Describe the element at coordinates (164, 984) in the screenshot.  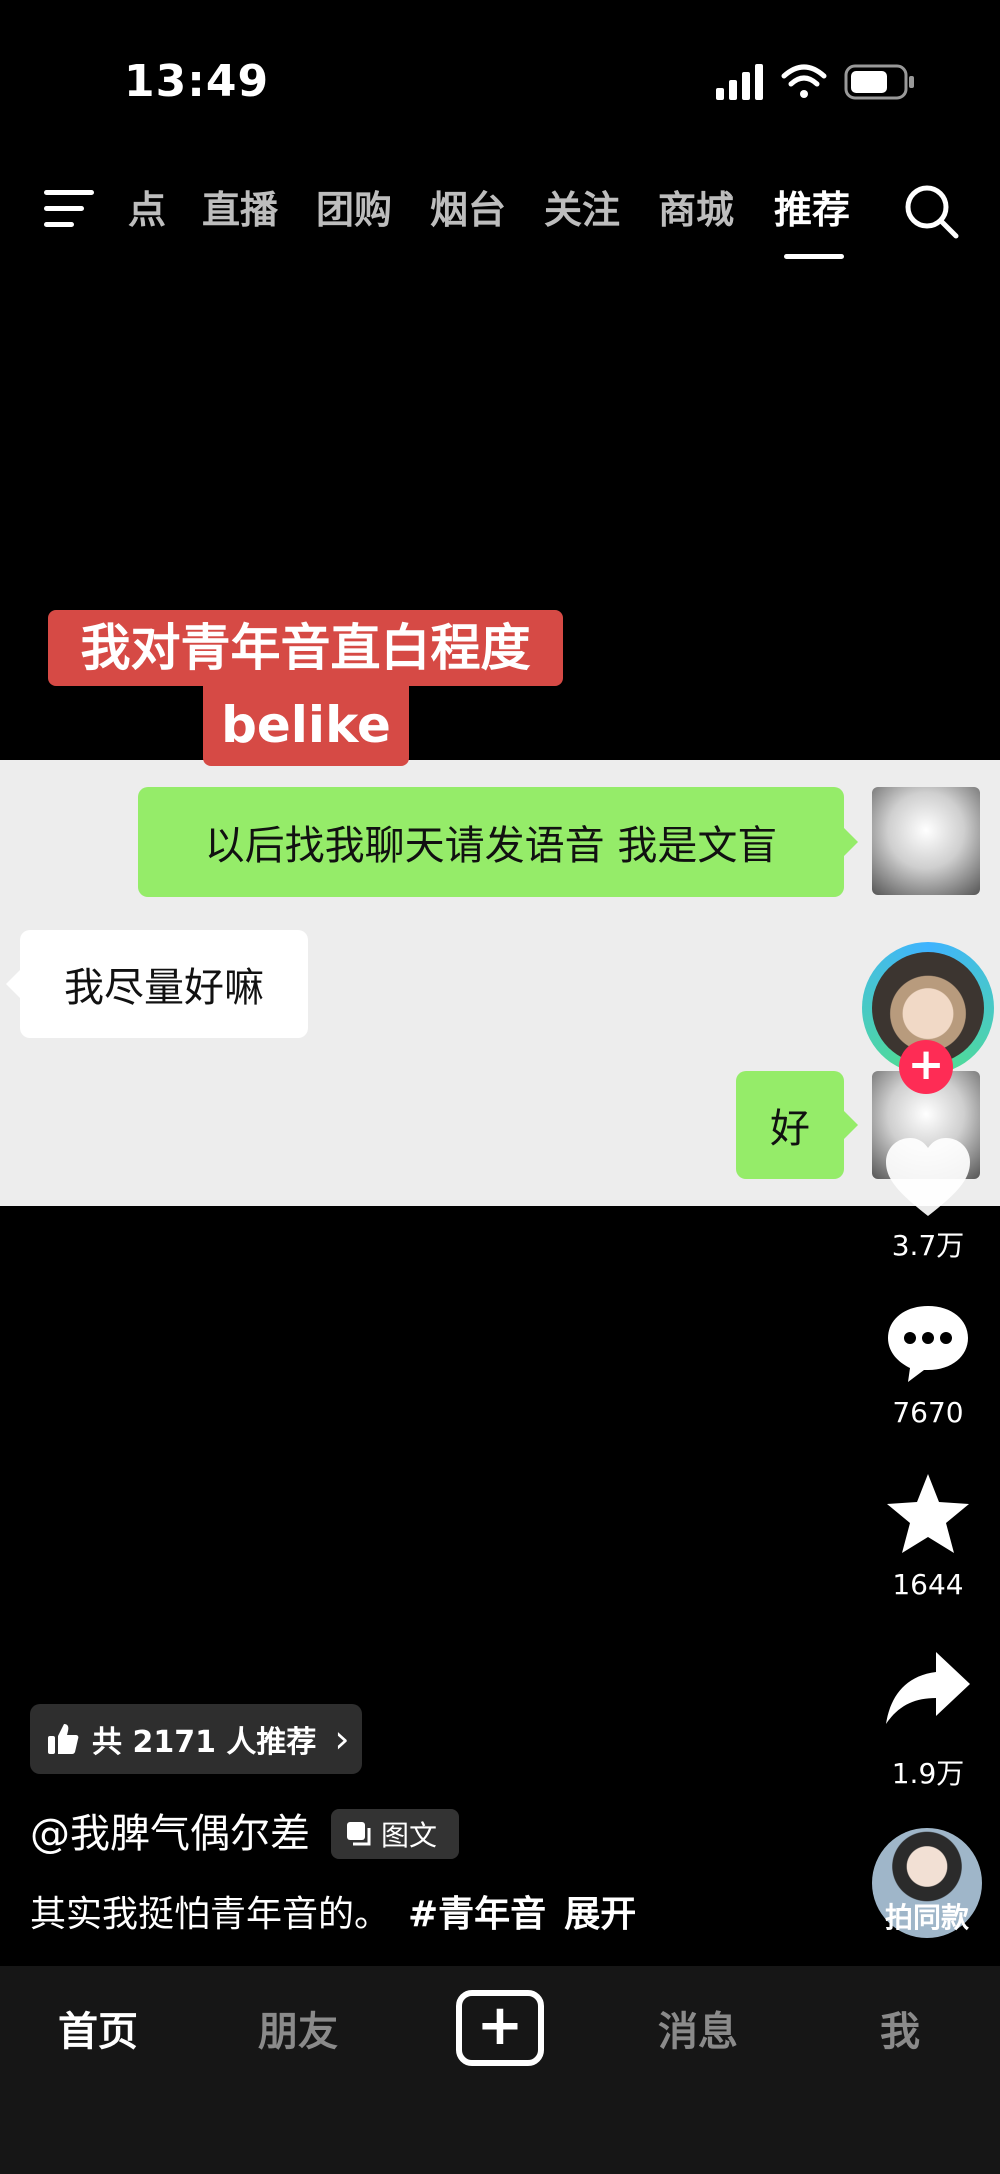
I see `chat-message-left: 我尽量好嘛` at that location.